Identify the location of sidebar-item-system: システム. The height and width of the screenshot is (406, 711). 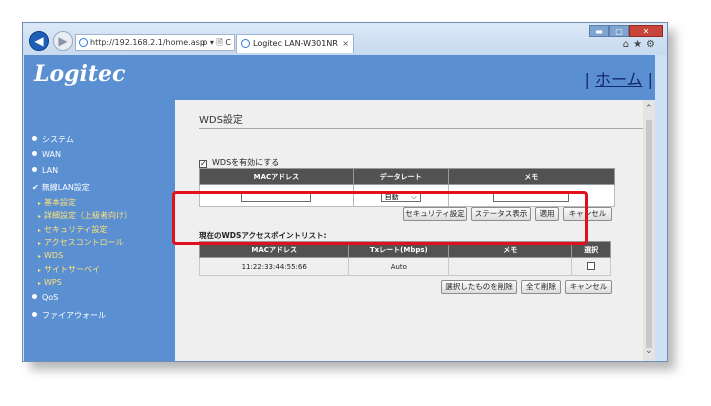
(53, 139).